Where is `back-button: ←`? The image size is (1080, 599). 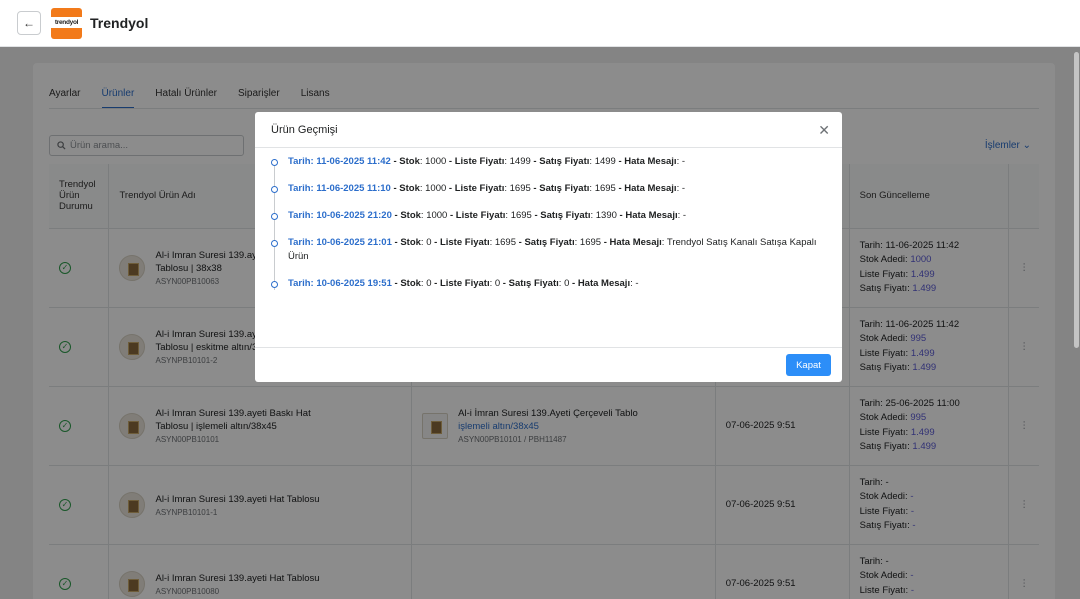 back-button: ← is located at coordinates (29, 23).